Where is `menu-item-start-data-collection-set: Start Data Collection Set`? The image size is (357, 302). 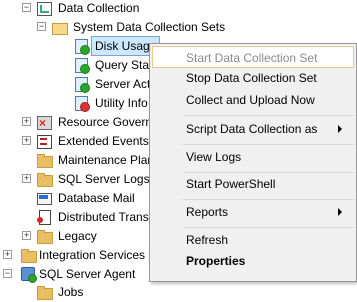 menu-item-start-data-collection-set: Start Data Collection Set is located at coordinates (253, 57).